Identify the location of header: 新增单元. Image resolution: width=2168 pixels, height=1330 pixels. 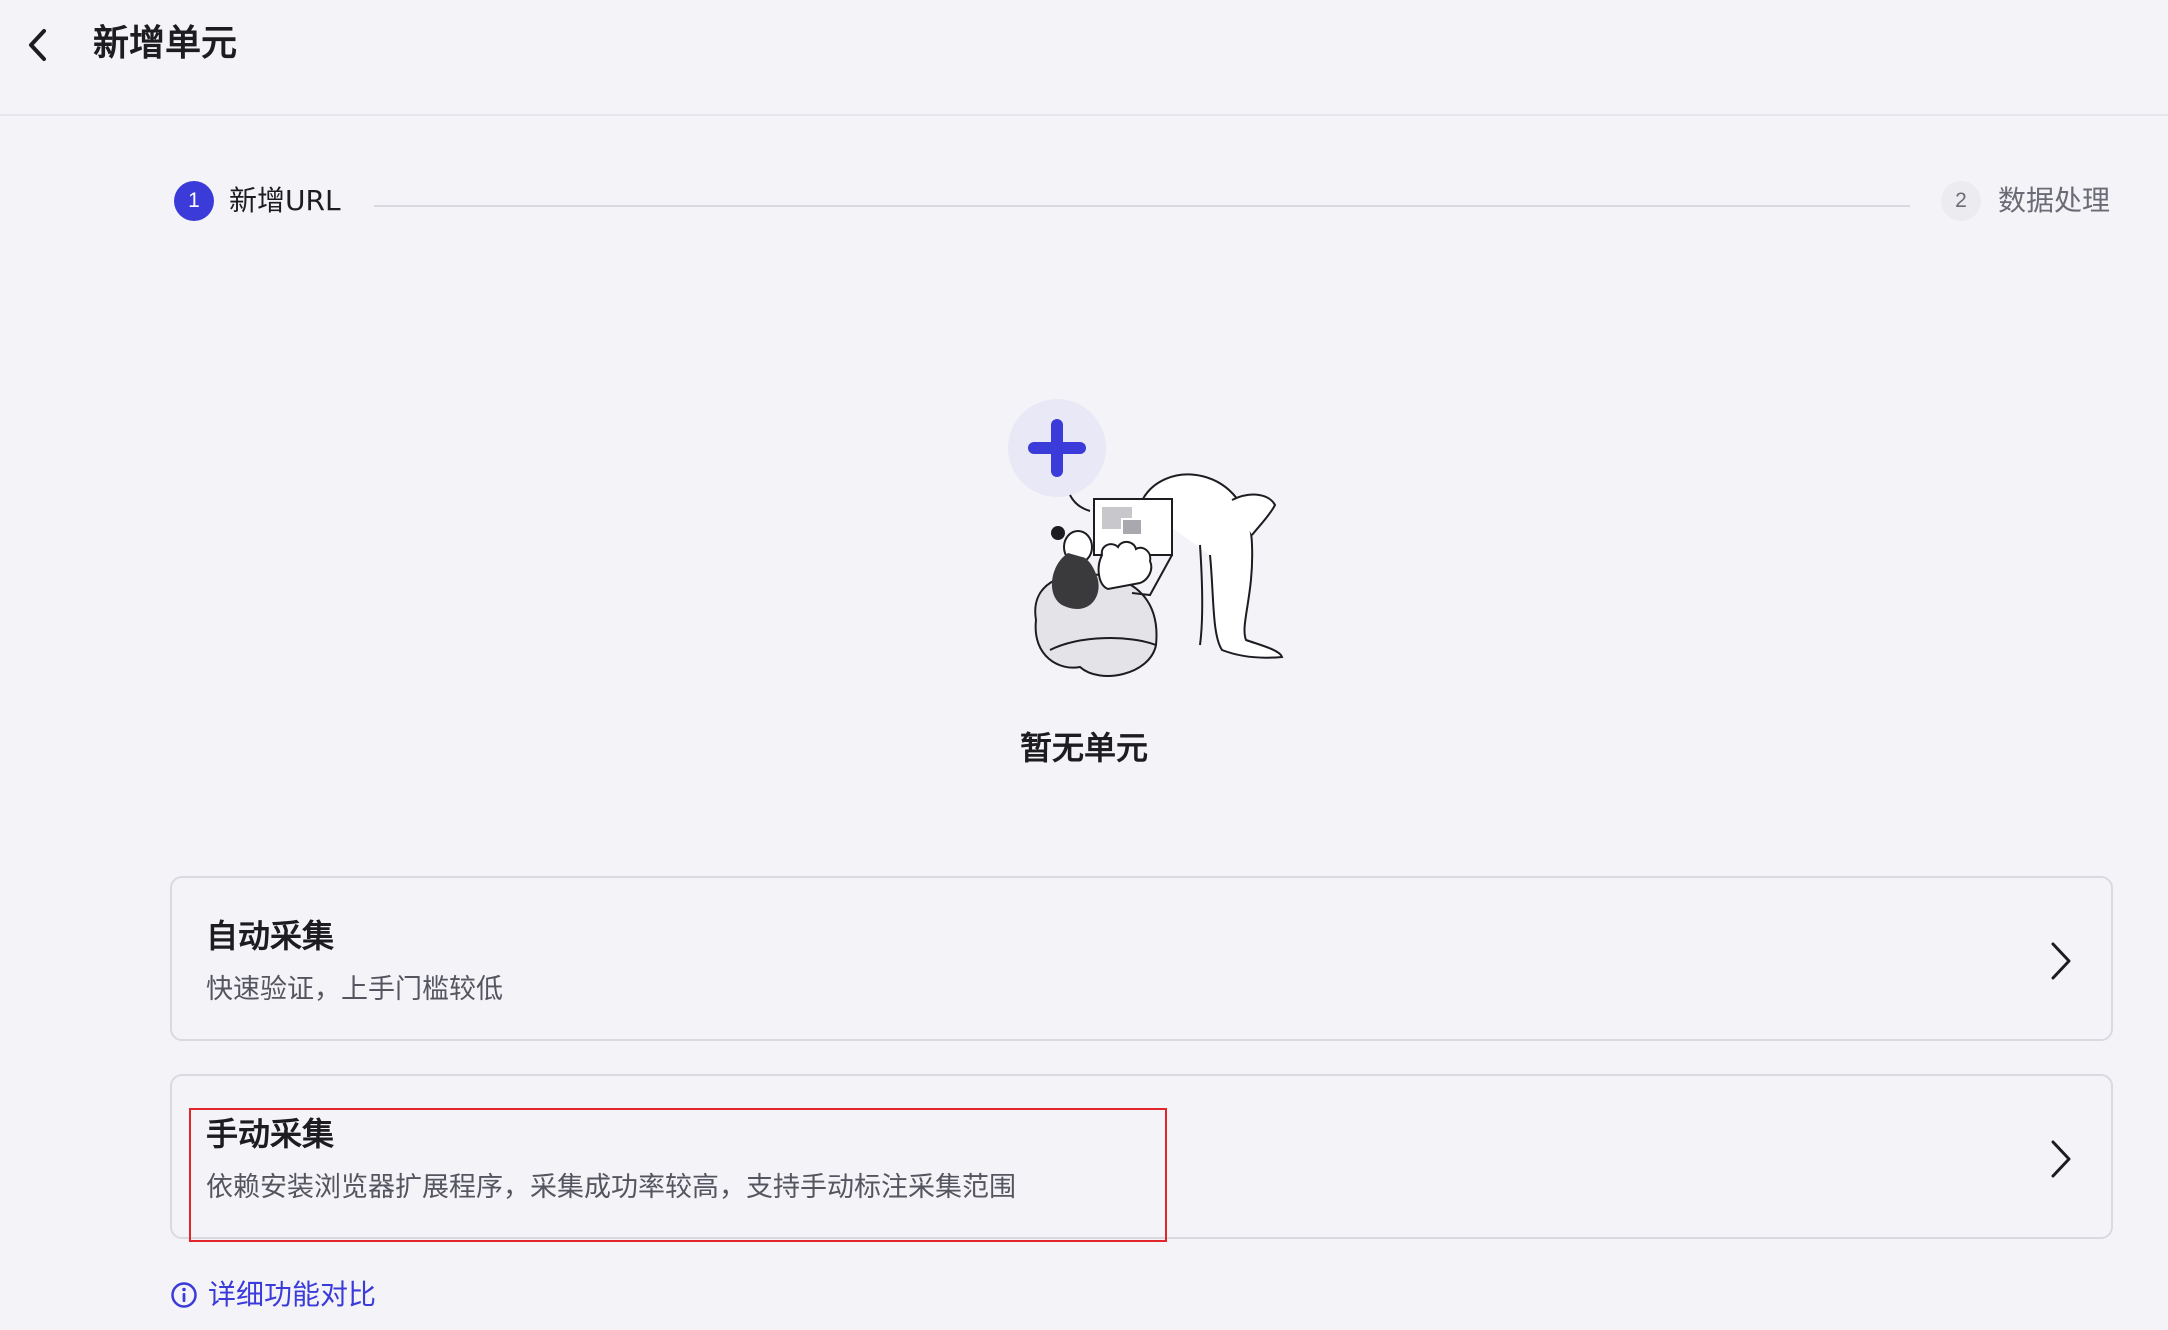
(1084, 58).